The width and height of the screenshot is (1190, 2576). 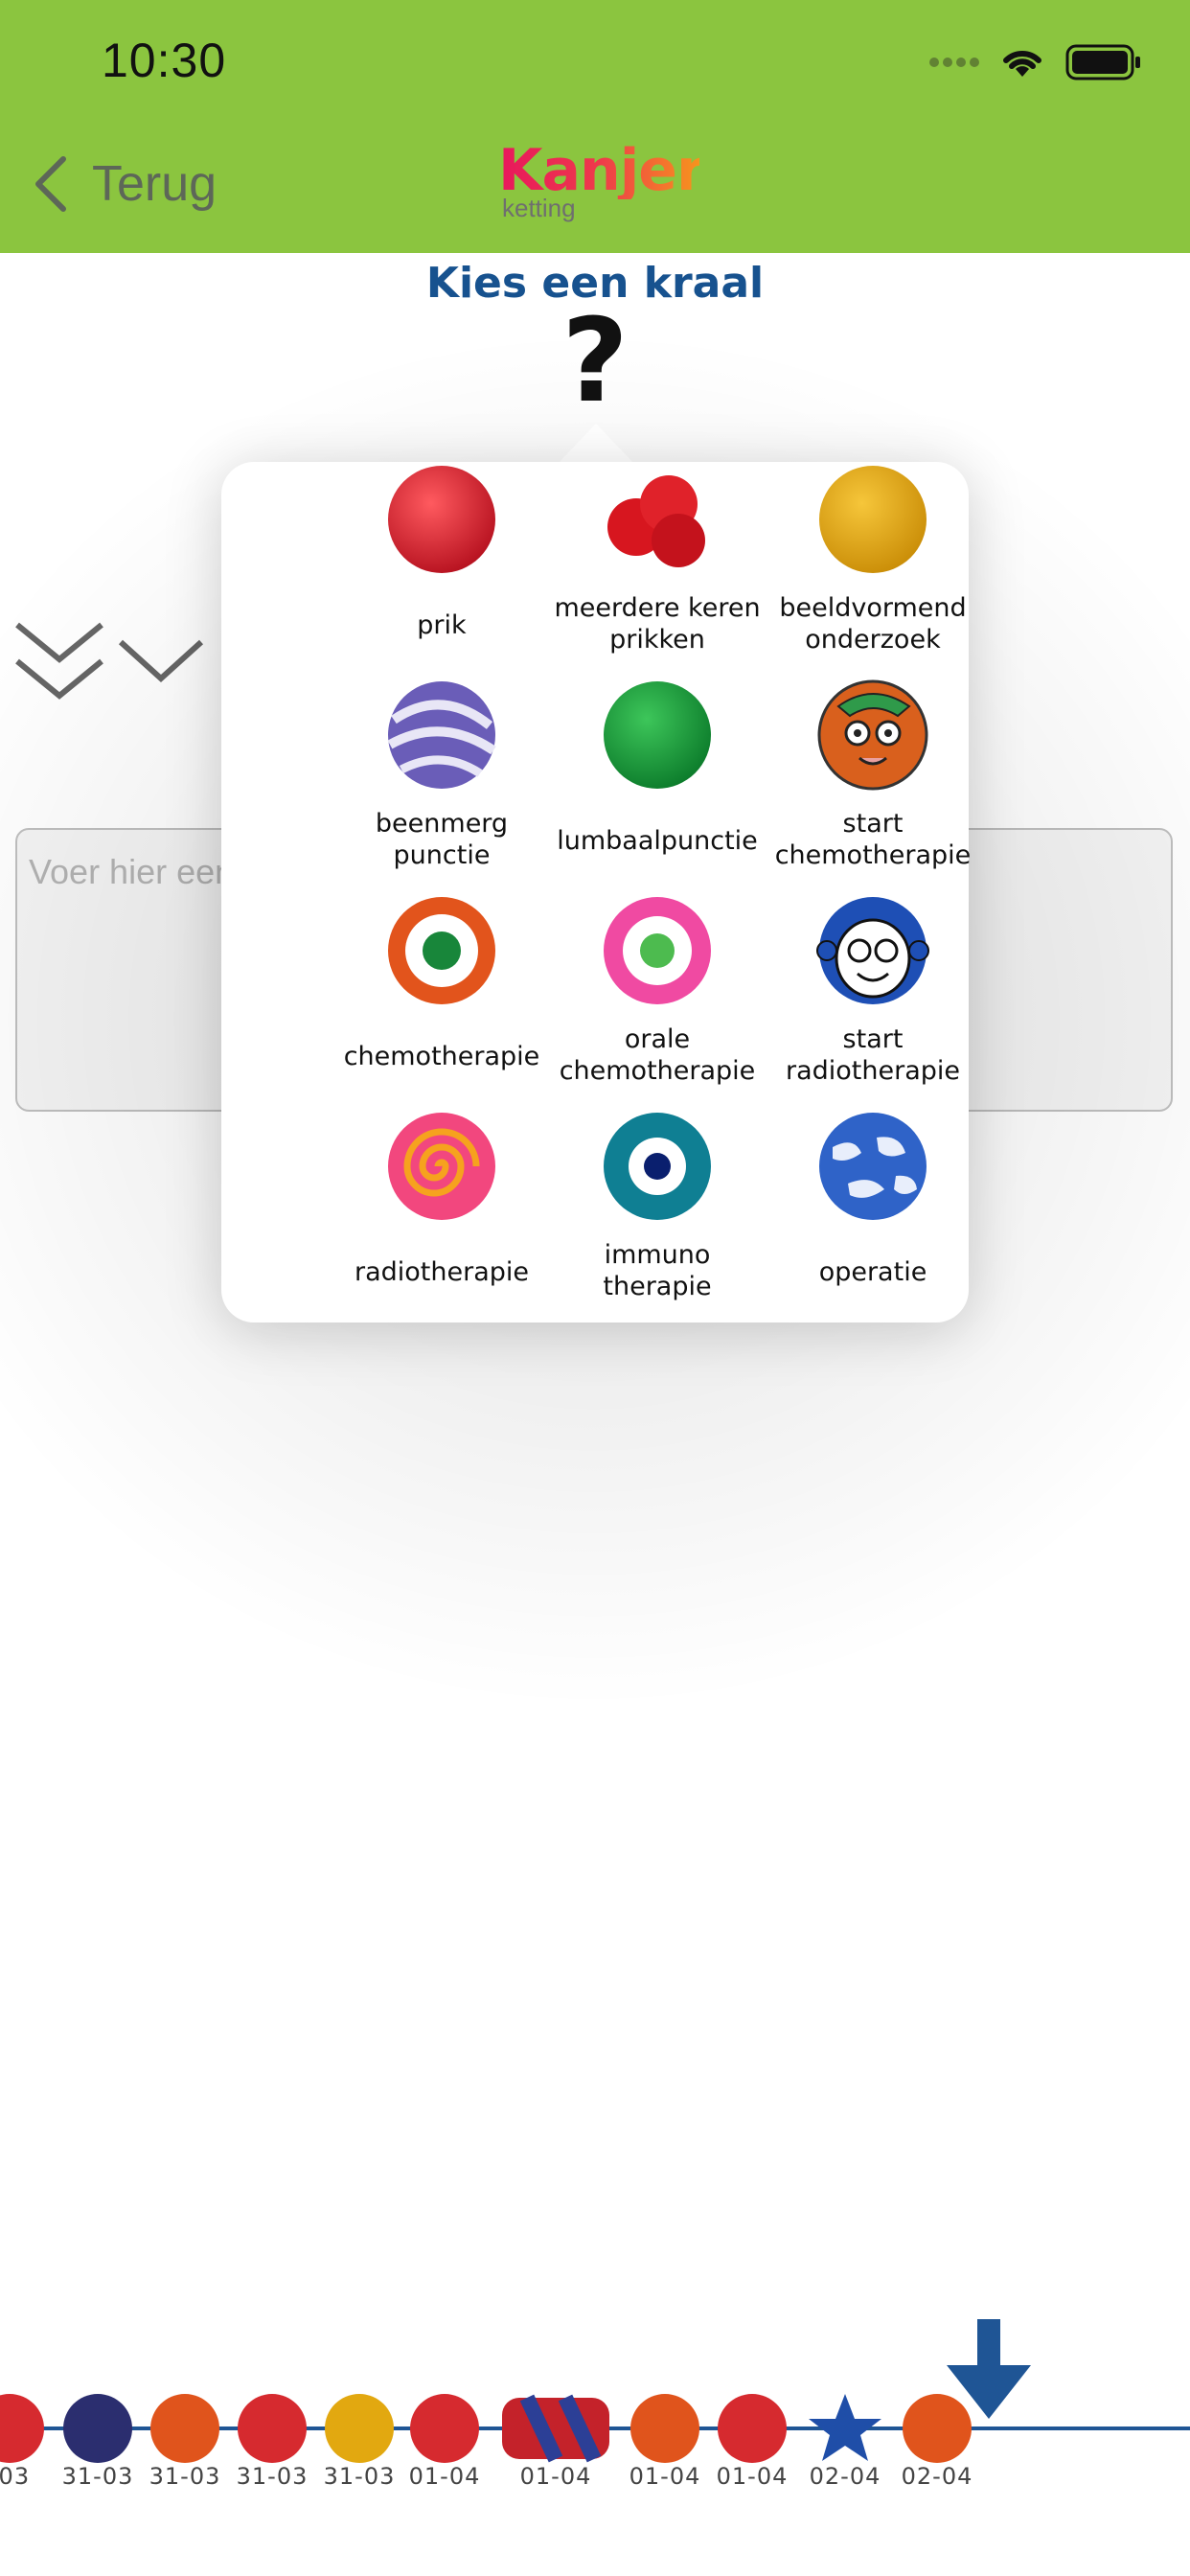 I want to click on glasses-face-bead-icon, so click(x=873, y=950).